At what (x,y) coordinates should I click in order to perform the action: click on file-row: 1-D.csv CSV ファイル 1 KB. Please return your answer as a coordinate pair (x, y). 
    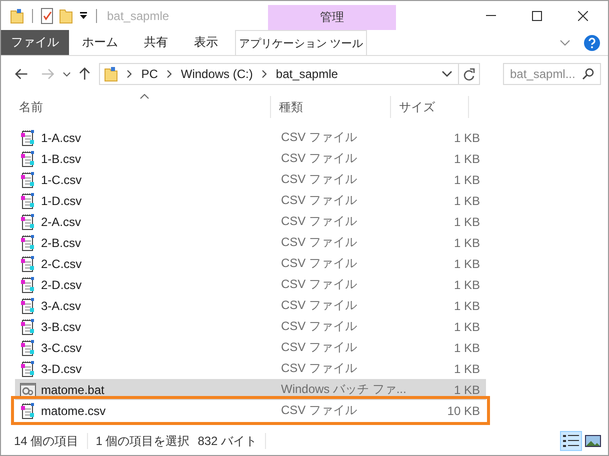
    Looking at the image, I should click on (250, 200).